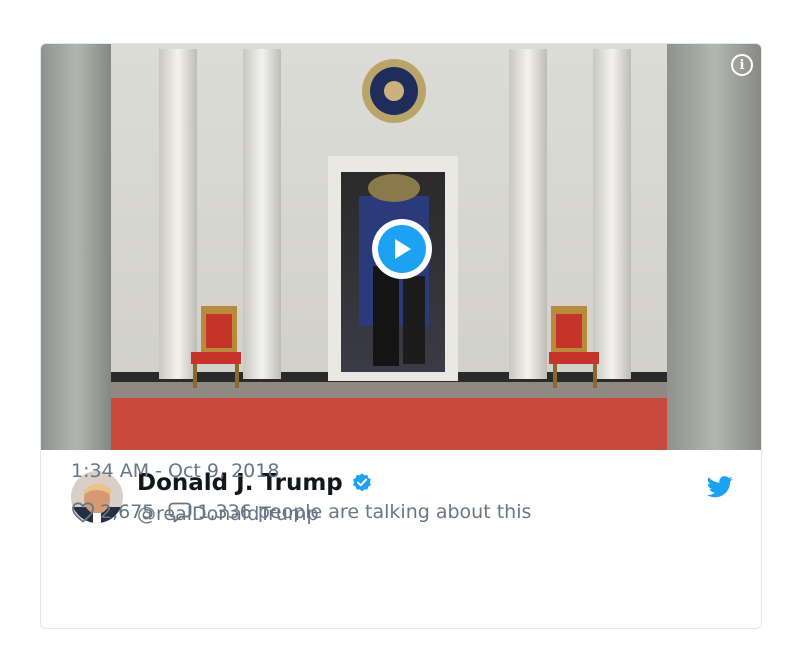 Image resolution: width=800 pixels, height=661 pixels. I want to click on tweet-timestamp: 1:34 AM - Oct 9, 2018, so click(175, 471).